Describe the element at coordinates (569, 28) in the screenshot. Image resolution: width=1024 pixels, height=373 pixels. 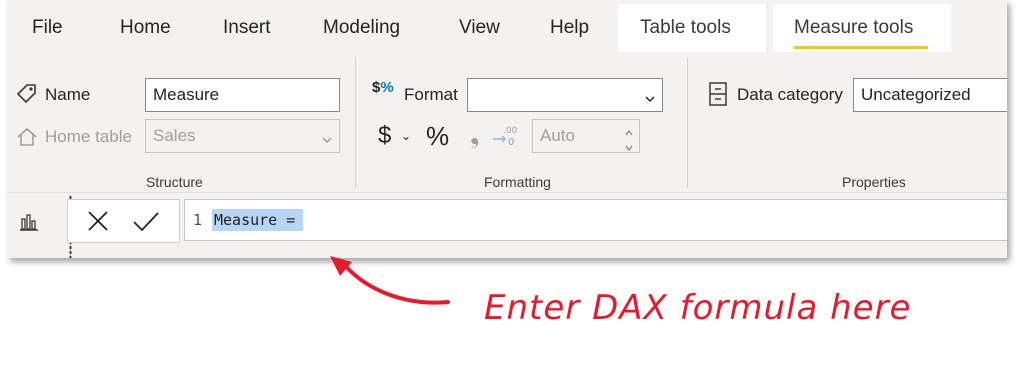
I see `tab-help: Help` at that location.